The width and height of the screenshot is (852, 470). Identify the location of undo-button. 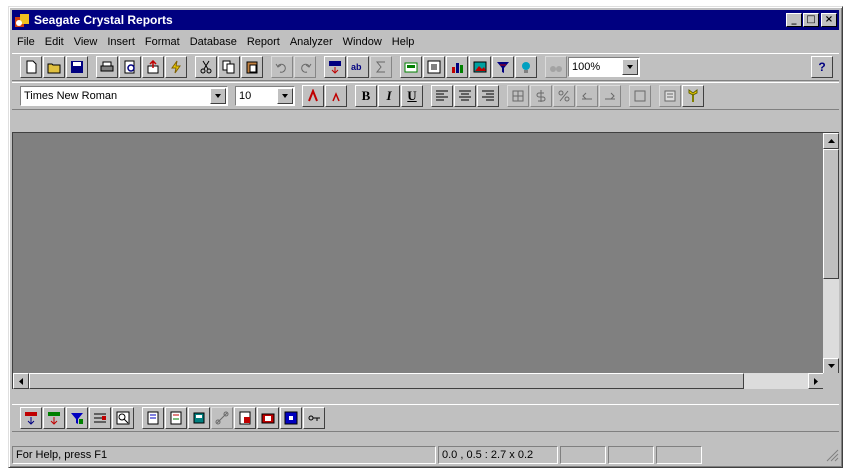
(282, 67).